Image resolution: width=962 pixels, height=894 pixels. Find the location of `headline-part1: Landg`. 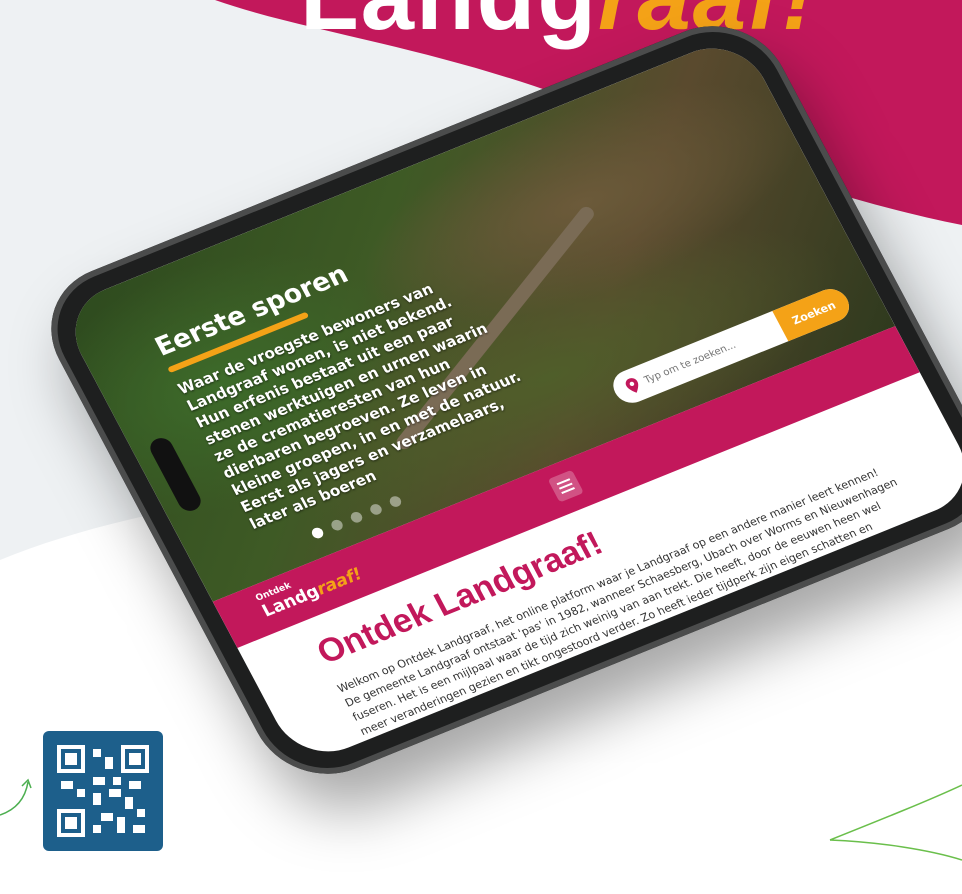

headline-part1: Landg is located at coordinates (449, 25).